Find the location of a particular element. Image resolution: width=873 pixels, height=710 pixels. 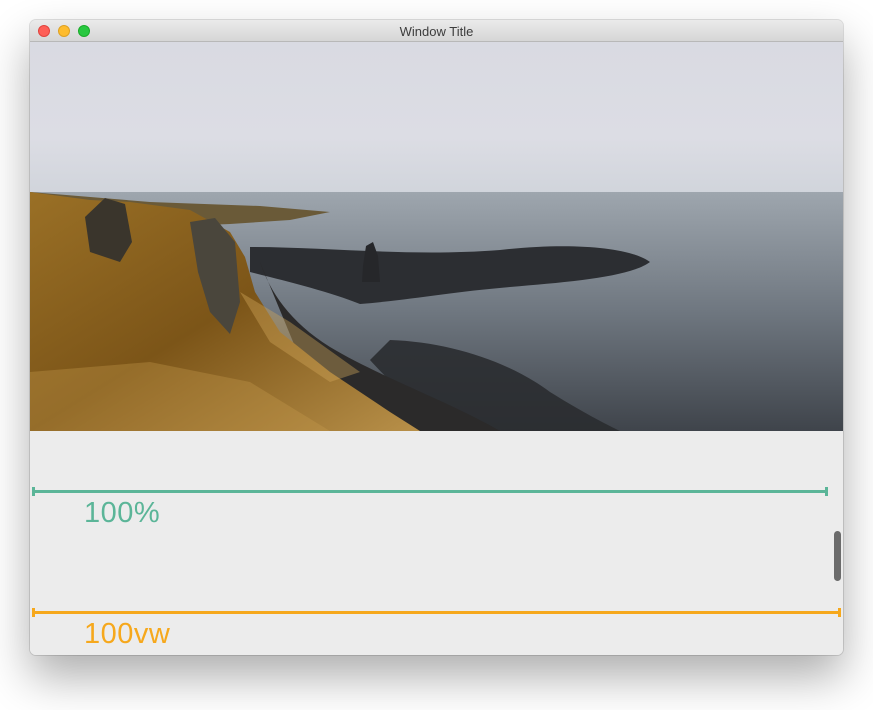

width-100-percent-bar-left-cap is located at coordinates (33, 491).